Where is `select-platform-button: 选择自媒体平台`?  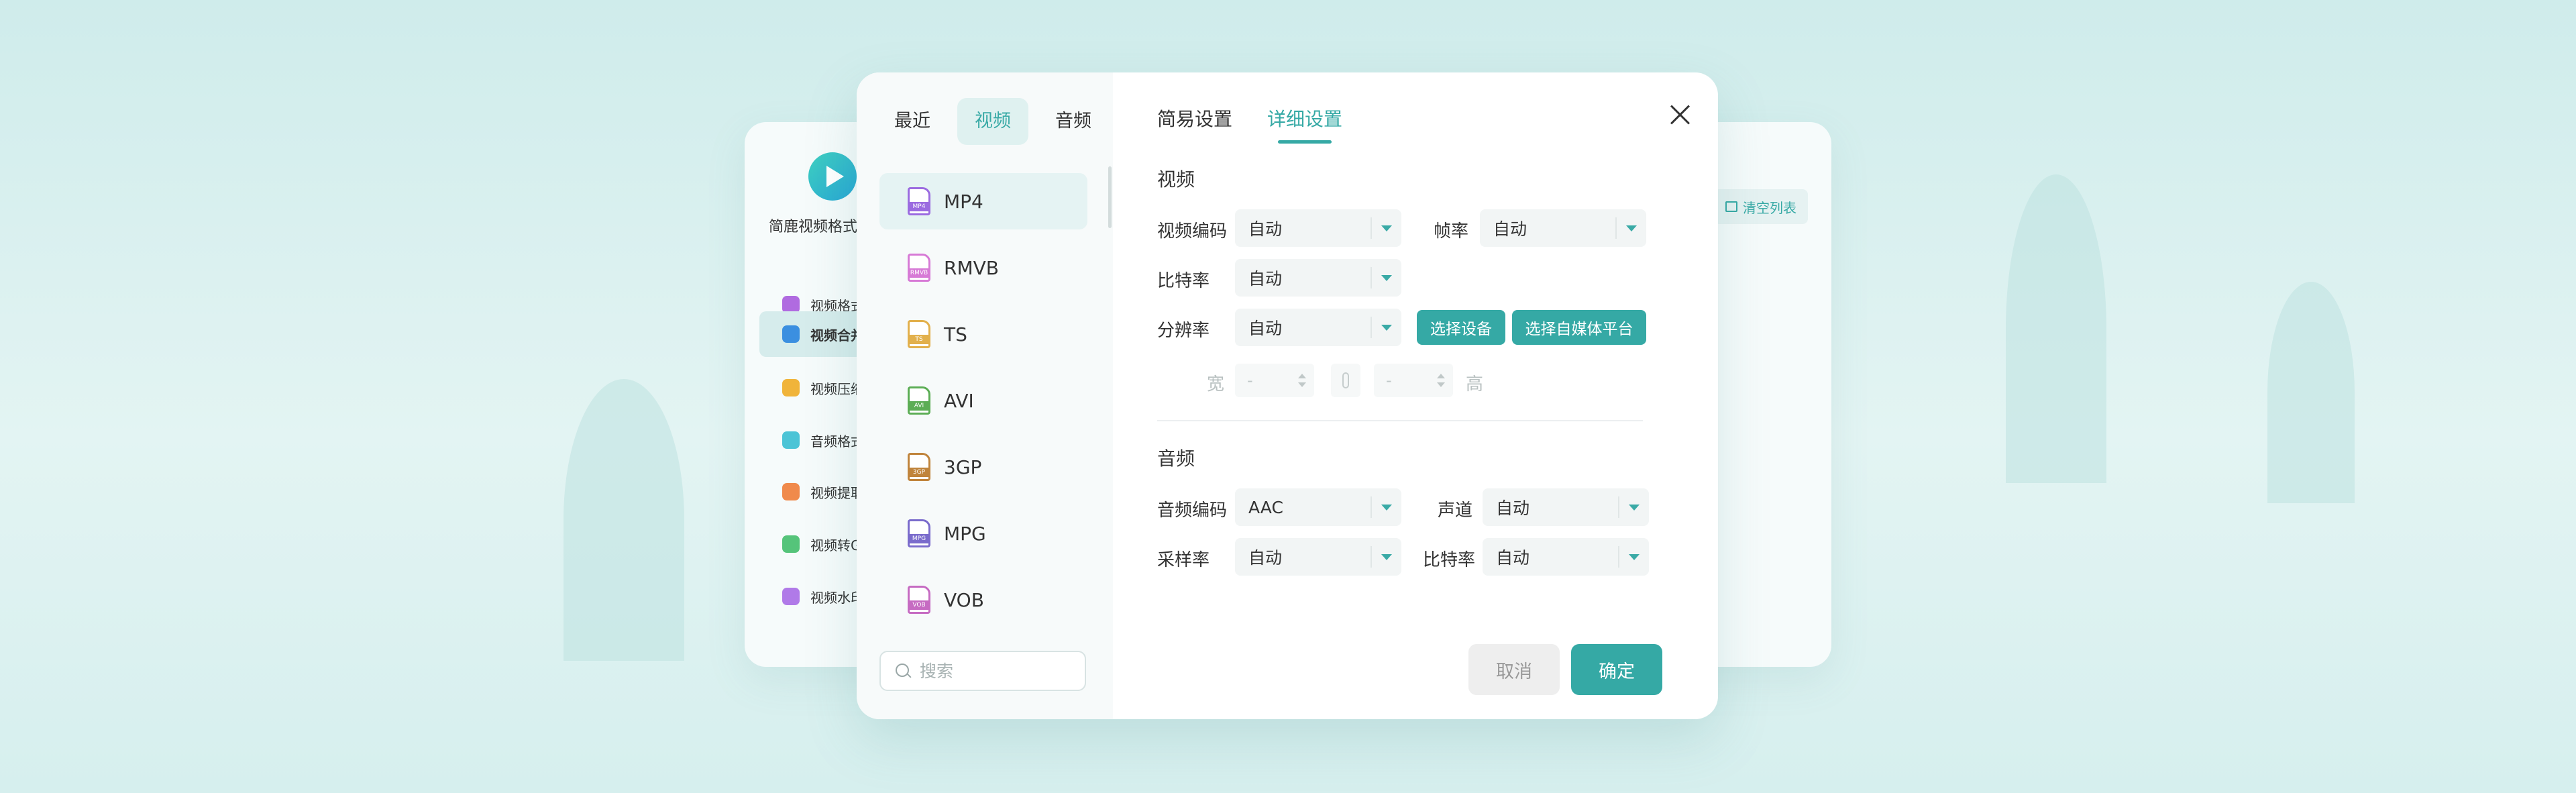 select-platform-button: 选择自媒体平台 is located at coordinates (1579, 327).